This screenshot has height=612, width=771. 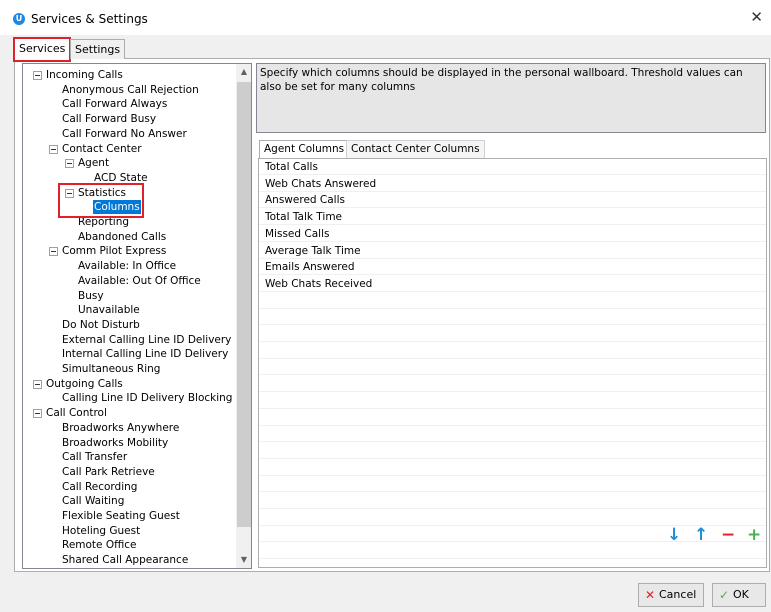 What do you see at coordinates (111, 369) in the screenshot?
I see `tree-item-label: Simultaneous Ring` at bounding box center [111, 369].